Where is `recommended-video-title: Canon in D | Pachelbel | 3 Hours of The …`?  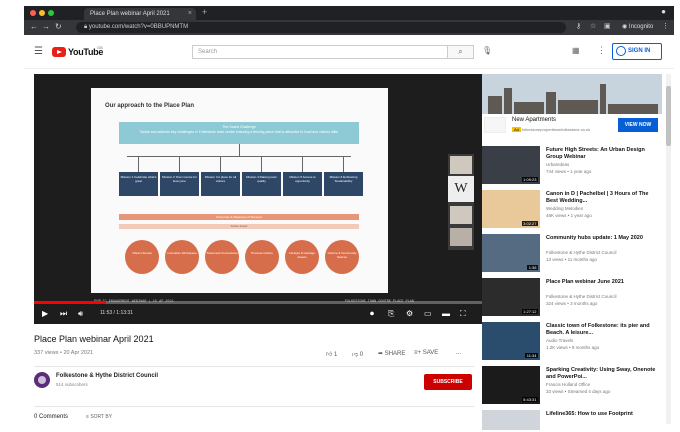
recommended-video-title: Canon in D | Pachelbel | 3 Hours of The … is located at coordinates (602, 198).